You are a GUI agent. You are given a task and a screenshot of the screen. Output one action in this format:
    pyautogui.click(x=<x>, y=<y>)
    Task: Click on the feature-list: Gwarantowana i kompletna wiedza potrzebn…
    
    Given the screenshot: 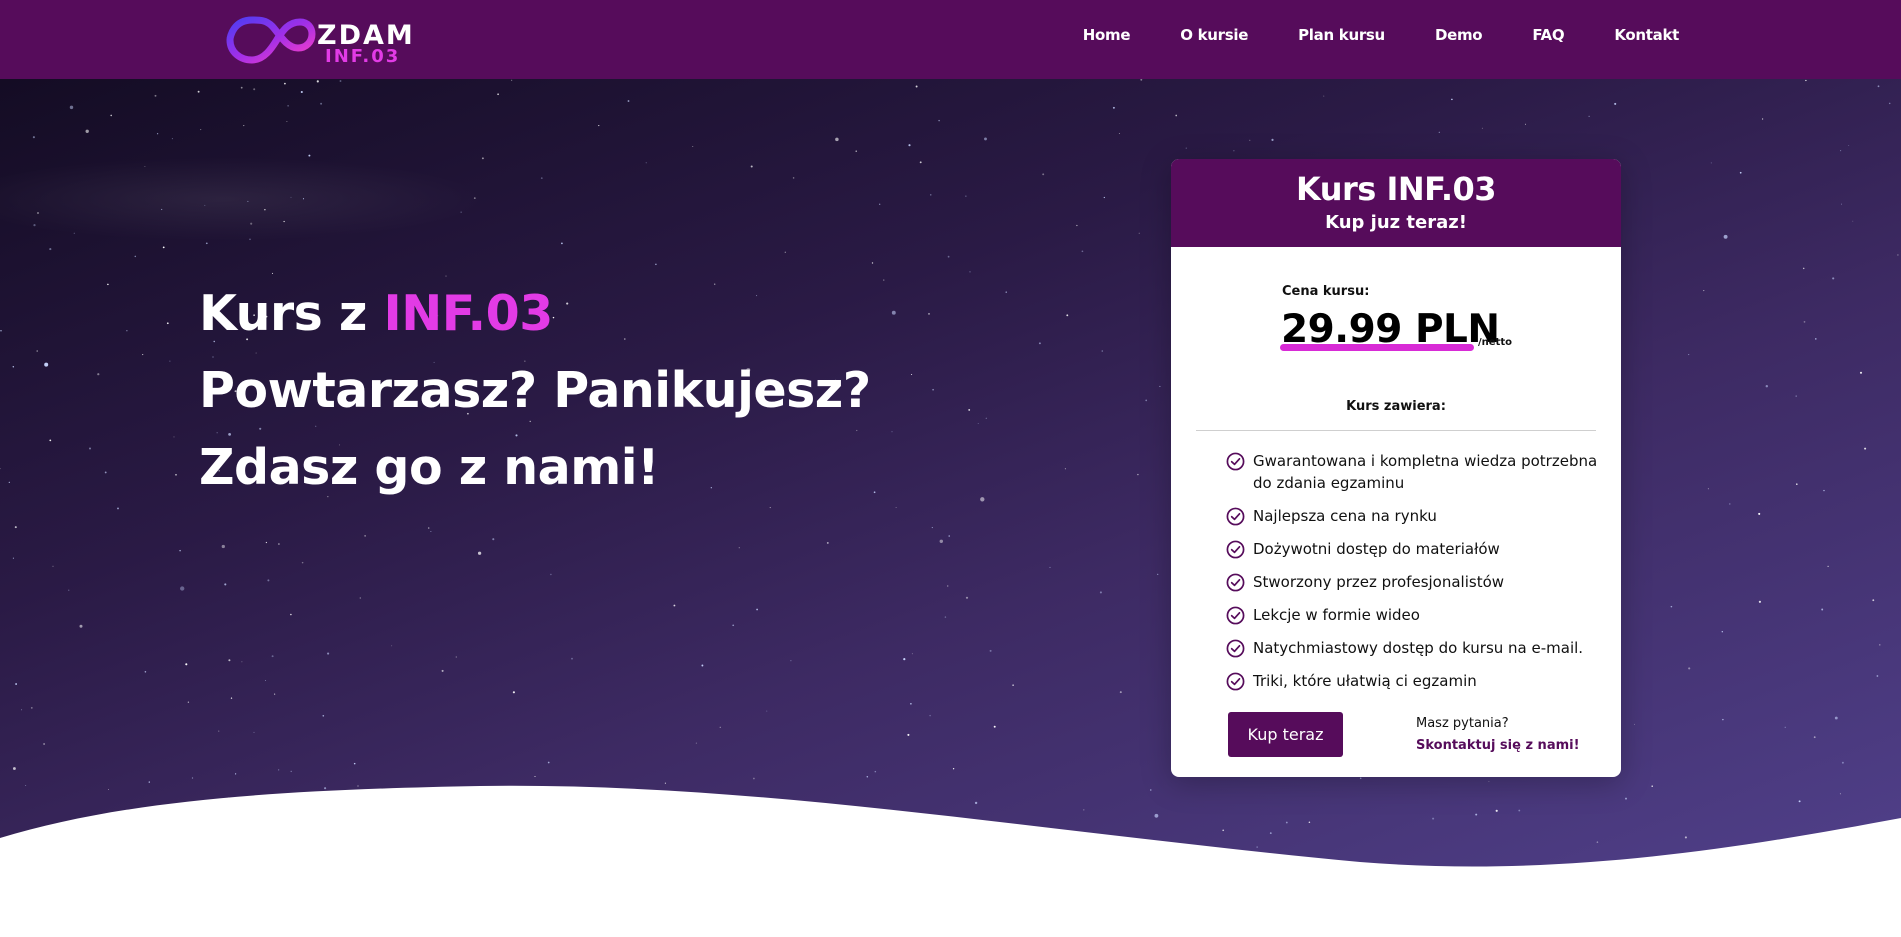 What is the action you would take?
    pyautogui.click(x=1413, y=576)
    